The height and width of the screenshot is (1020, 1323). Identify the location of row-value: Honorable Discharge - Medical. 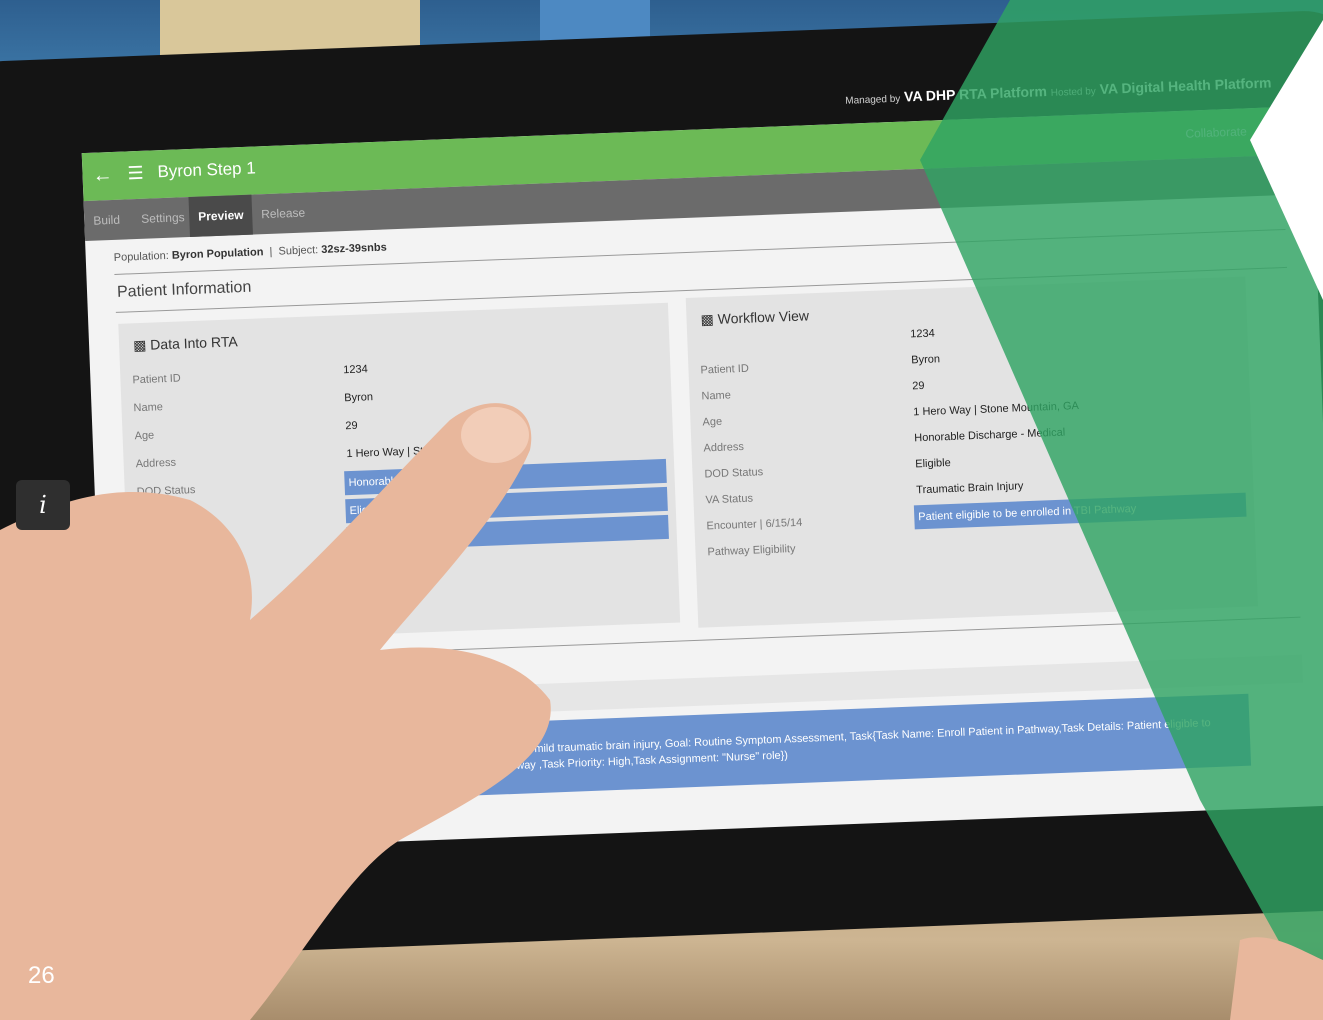
(990, 435).